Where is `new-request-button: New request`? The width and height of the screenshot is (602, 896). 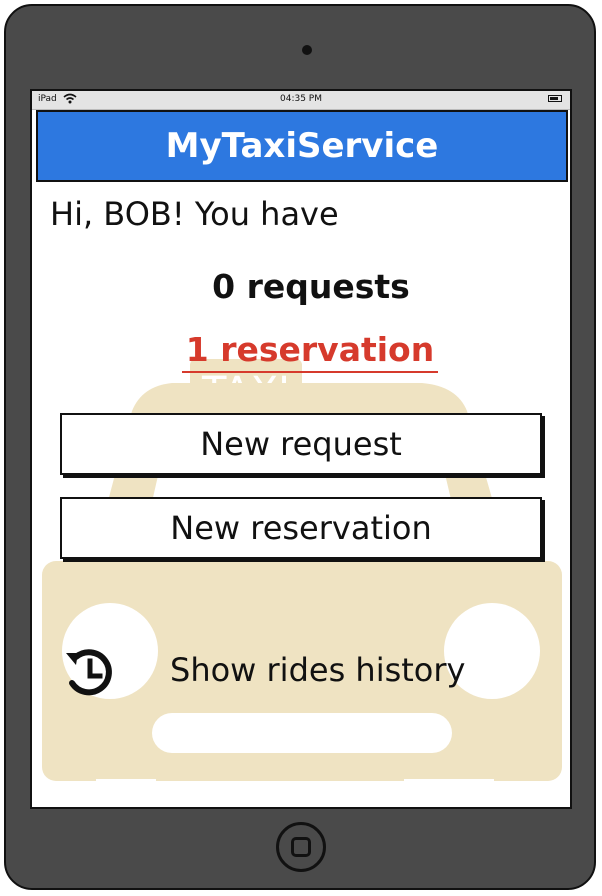 new-request-button: New request is located at coordinates (301, 444).